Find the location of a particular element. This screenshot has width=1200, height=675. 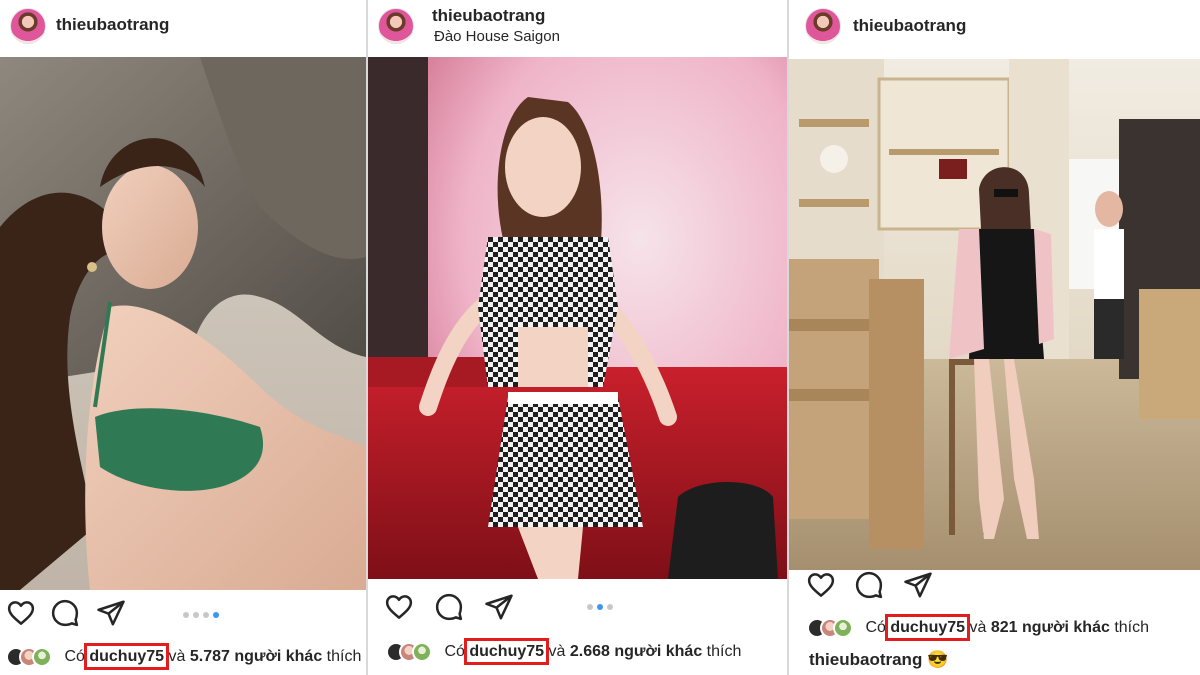

caption-username: thieubaotrang is located at coordinates (865, 659).